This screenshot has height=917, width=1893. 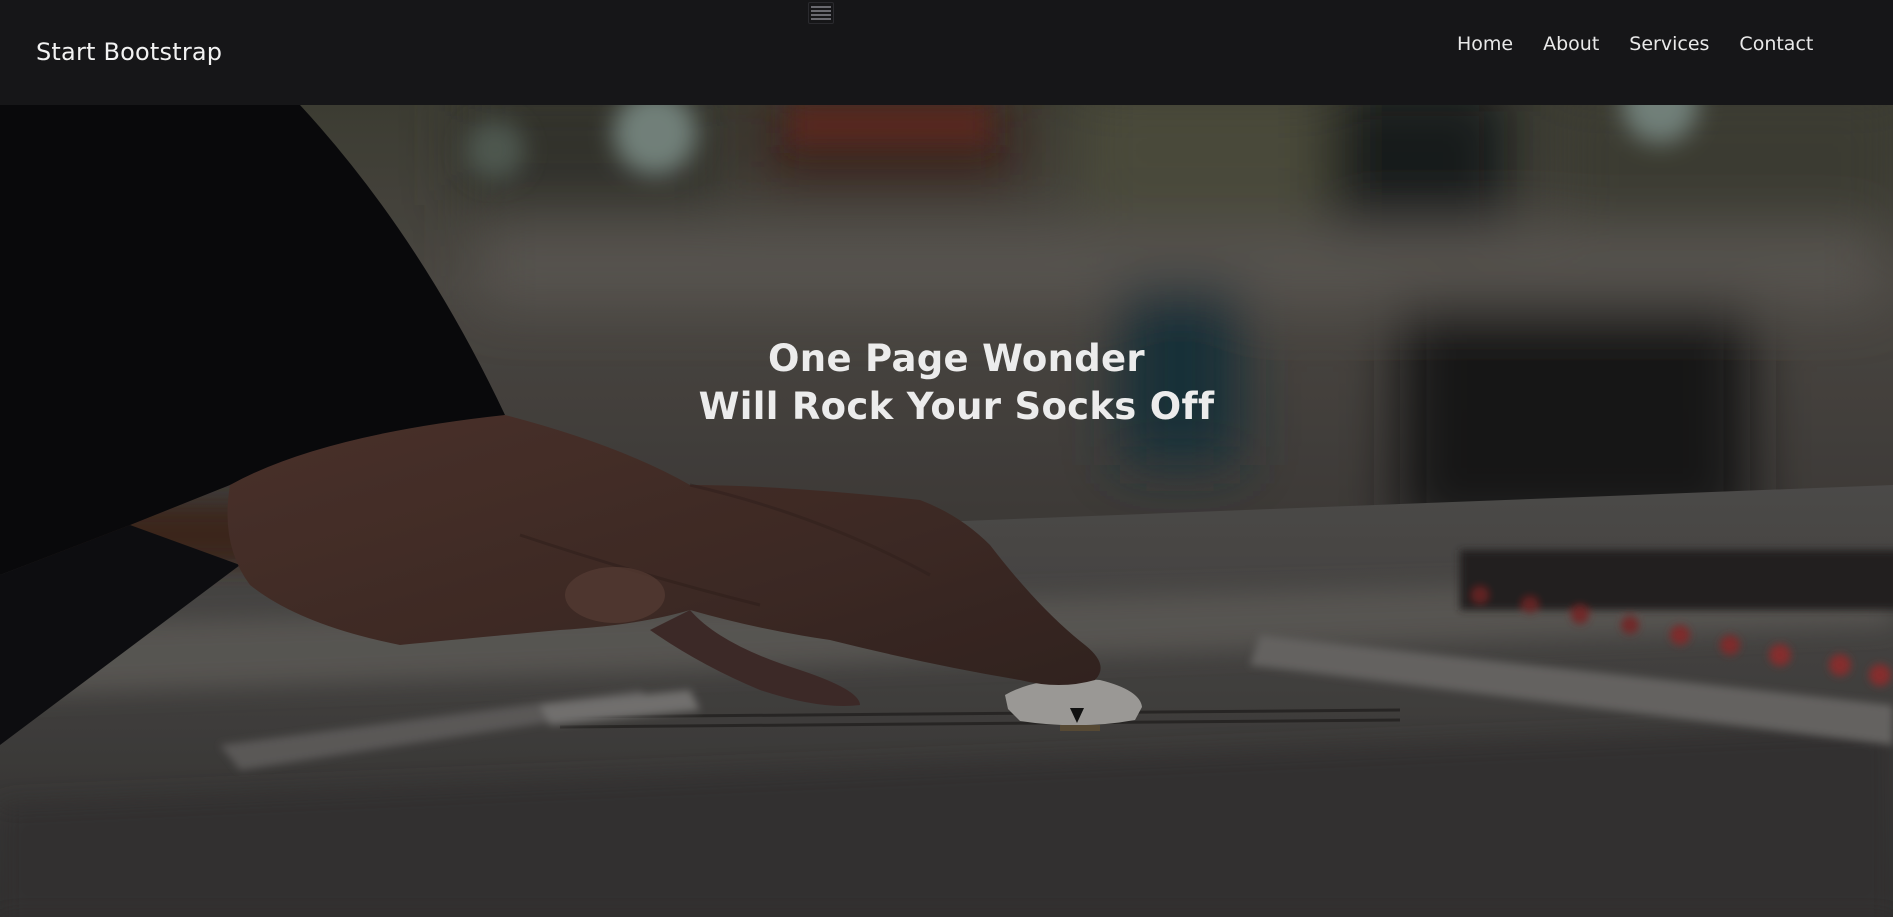 I want to click on hamburger-menu-icon, so click(x=821, y=13).